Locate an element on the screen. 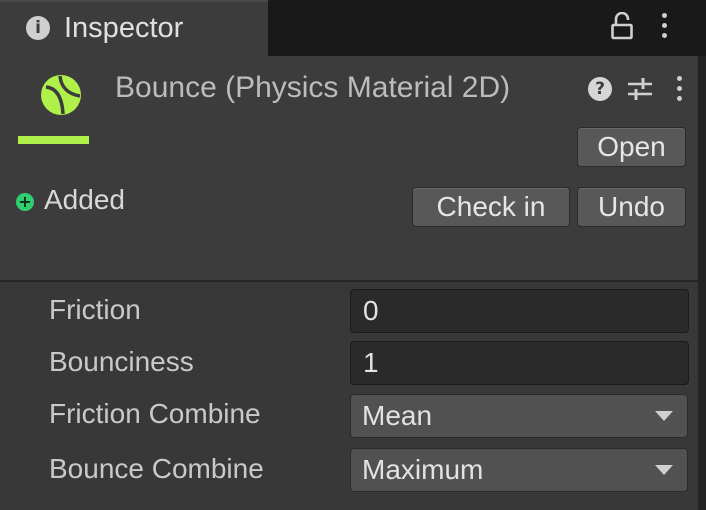  scrollbar-track is located at coordinates (702, 283).